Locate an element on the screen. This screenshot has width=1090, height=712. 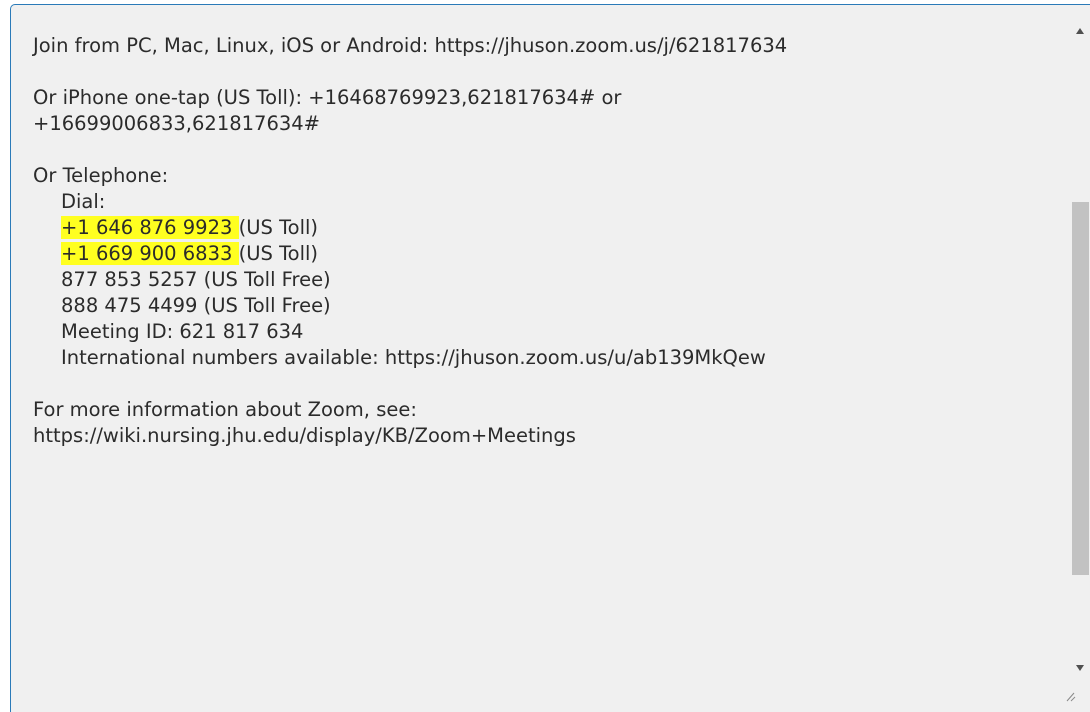
phone-line-3: 877 853 5257 (US Toll Free) is located at coordinates (196, 279).